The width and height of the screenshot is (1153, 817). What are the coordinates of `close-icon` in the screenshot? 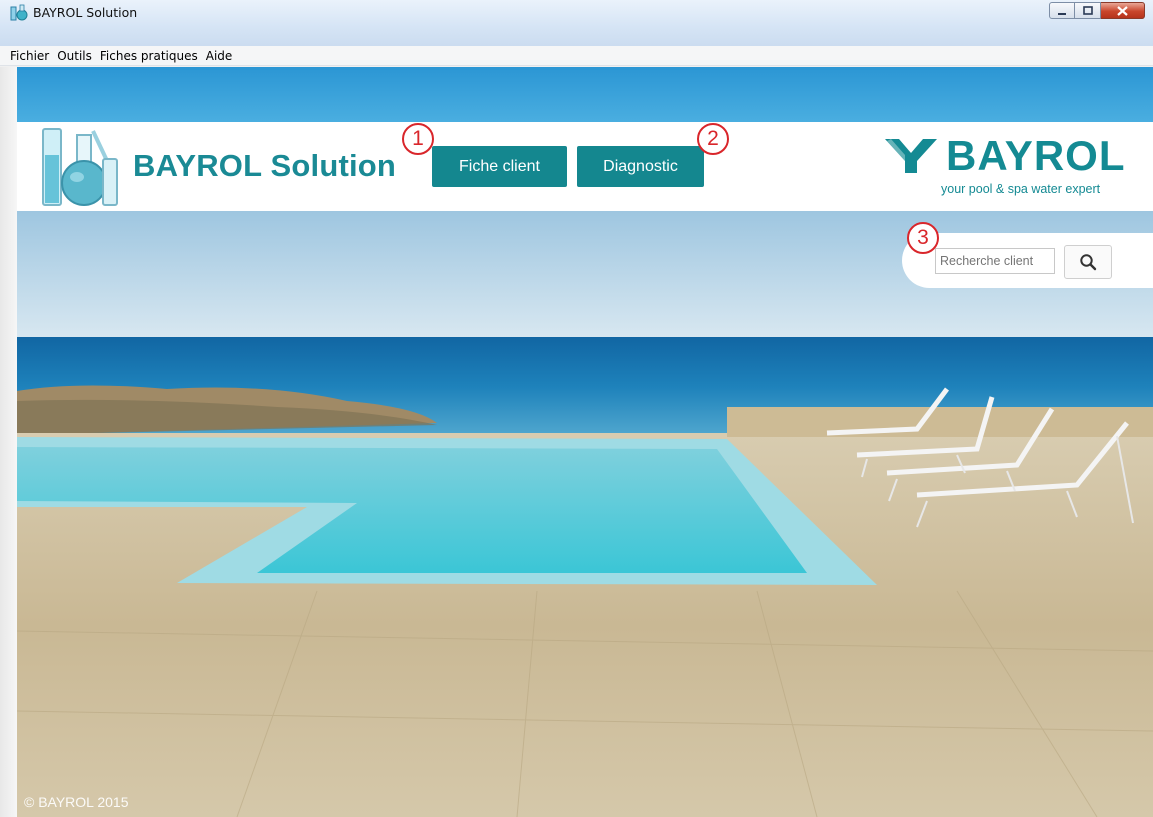 It's located at (1122, 10).